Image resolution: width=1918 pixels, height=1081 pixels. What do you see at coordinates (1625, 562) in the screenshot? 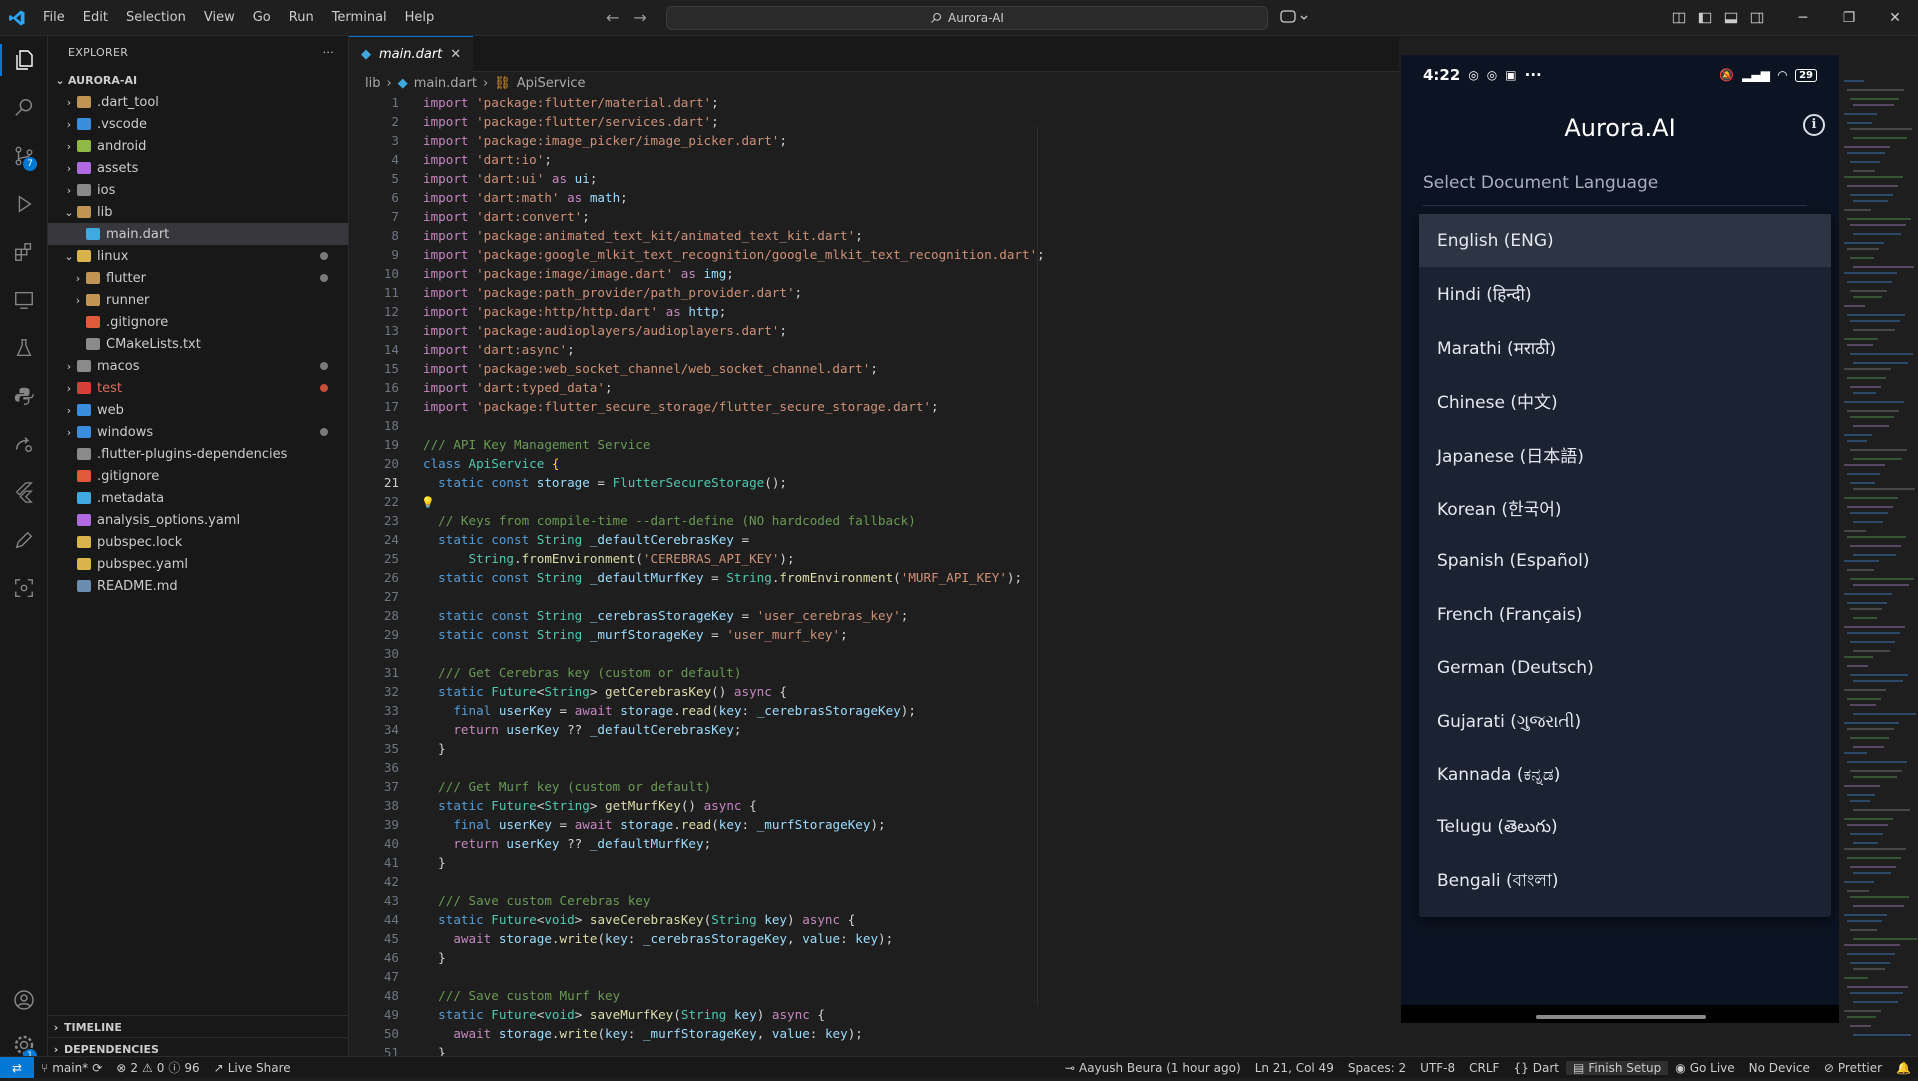
I see `language-option: Spanish (Español)` at bounding box center [1625, 562].